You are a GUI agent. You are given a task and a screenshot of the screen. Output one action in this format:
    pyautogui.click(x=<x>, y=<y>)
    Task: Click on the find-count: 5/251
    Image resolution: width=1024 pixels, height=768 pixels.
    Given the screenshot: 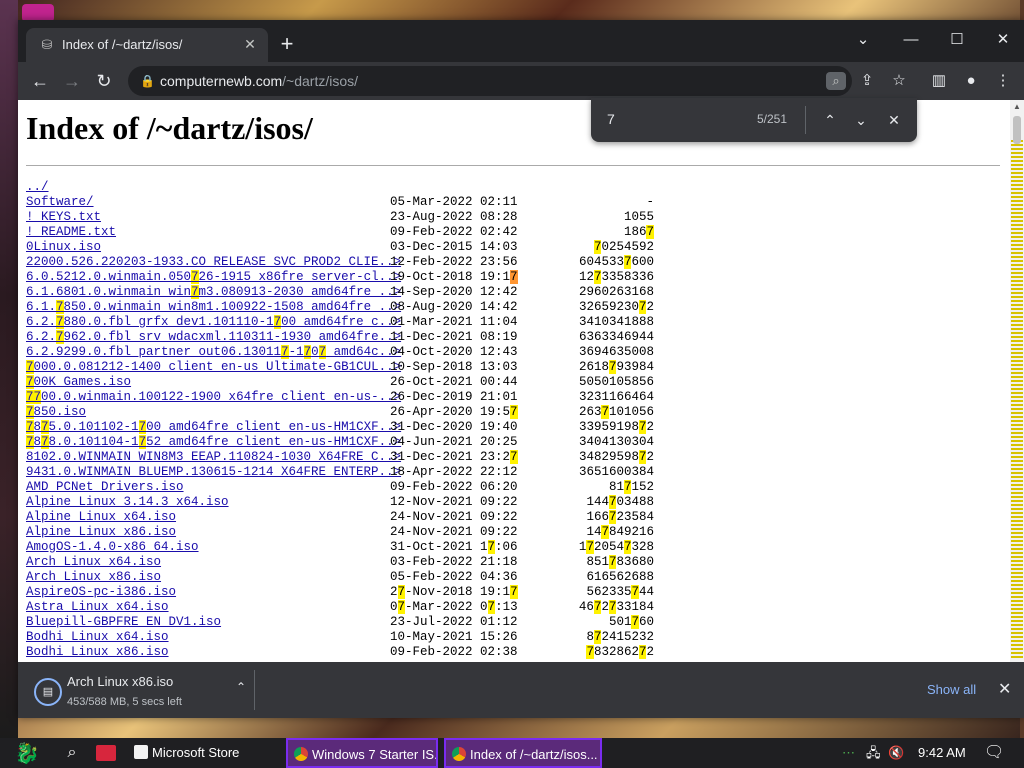 What is the action you would take?
    pyautogui.click(x=772, y=119)
    